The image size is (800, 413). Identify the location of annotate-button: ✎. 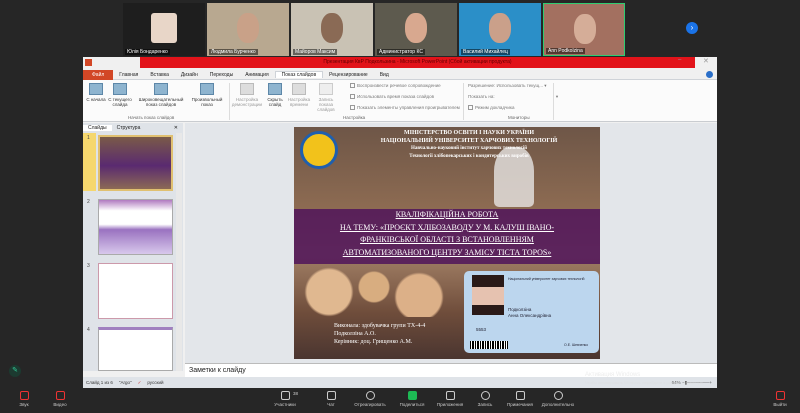
(15, 371).